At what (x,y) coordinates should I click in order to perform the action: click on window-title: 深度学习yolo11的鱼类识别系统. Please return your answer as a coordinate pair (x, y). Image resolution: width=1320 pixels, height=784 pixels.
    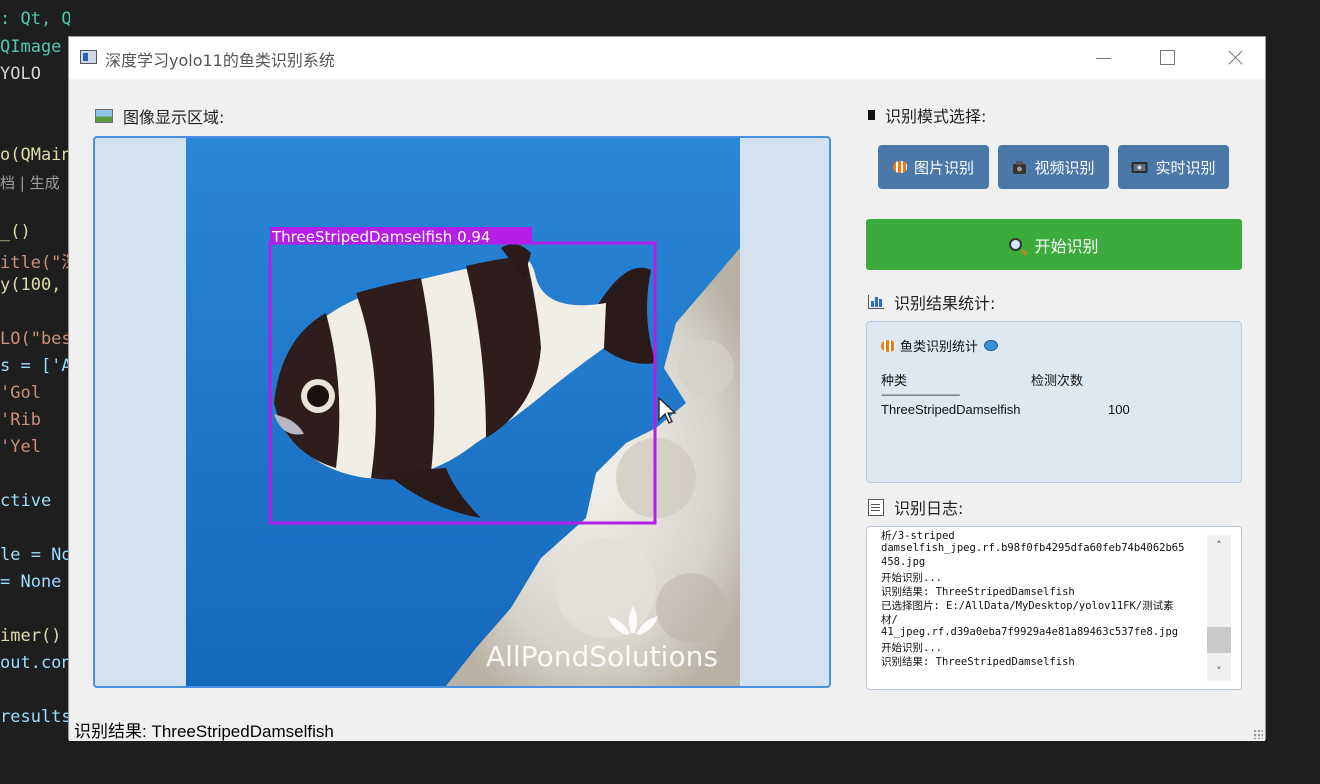
    Looking at the image, I should click on (220, 60).